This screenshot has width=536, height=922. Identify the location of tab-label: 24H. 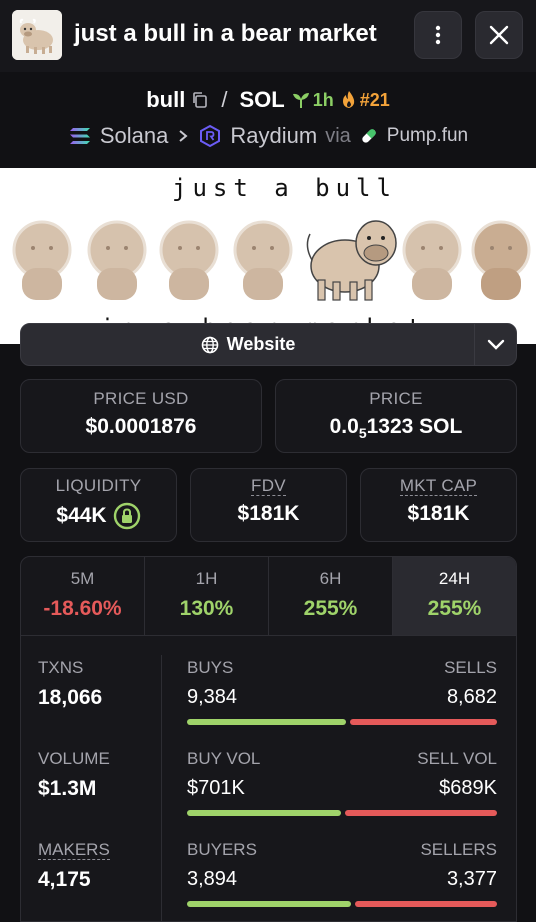
(454, 578).